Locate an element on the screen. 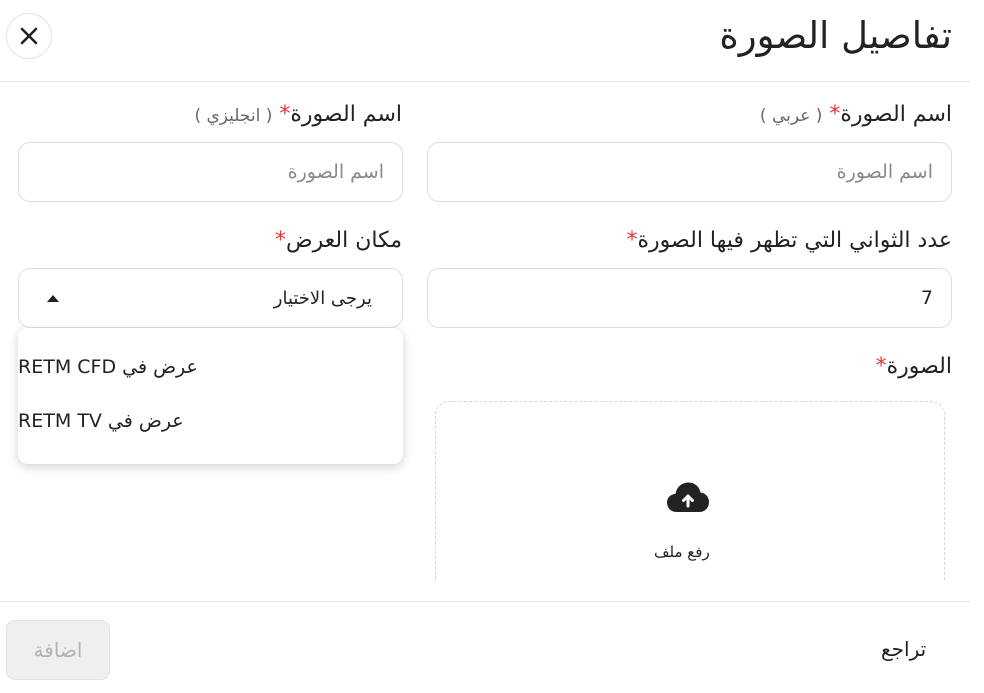 This screenshot has width=984, height=693. name-en-label: اسم الصورة* ( انجليزي ) is located at coordinates (298, 114).